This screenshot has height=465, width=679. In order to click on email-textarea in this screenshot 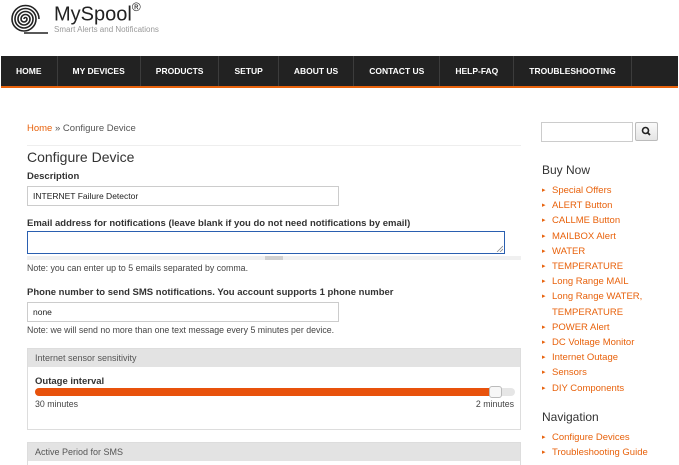, I will do `click(266, 242)`.